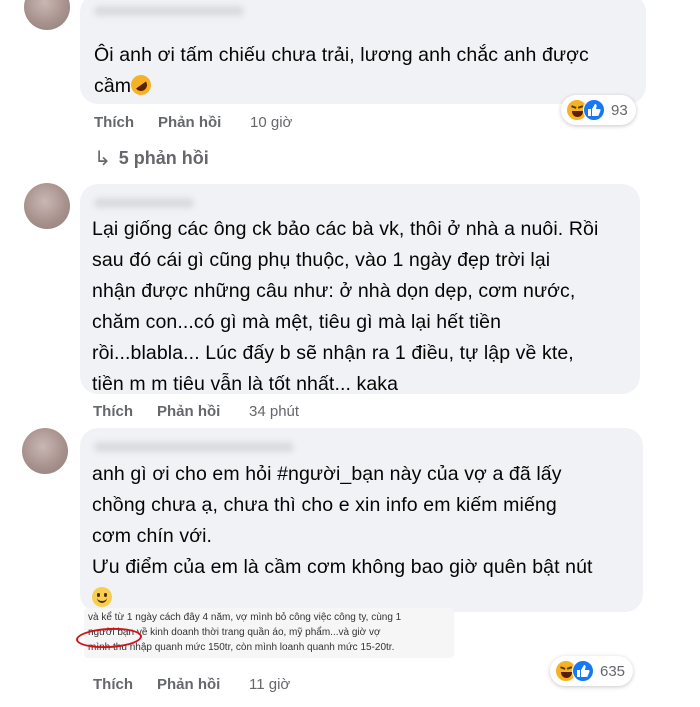 The width and height of the screenshot is (700, 707). What do you see at coordinates (271, 122) in the screenshot?
I see `timestamp: 10 giờ` at bounding box center [271, 122].